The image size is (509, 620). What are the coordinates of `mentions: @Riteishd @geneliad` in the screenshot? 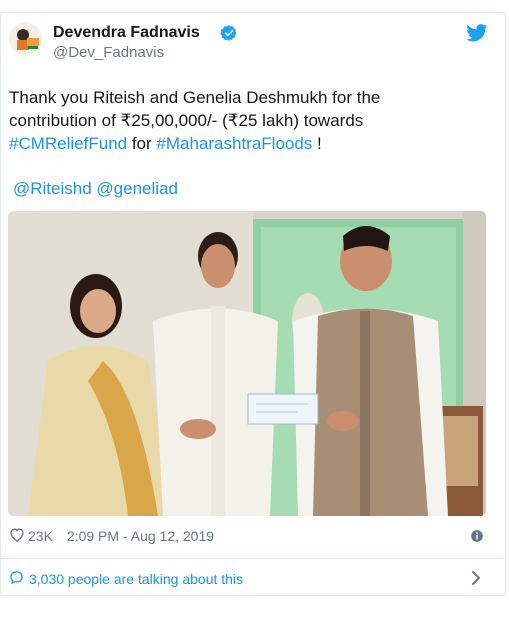 It's located at (95, 189).